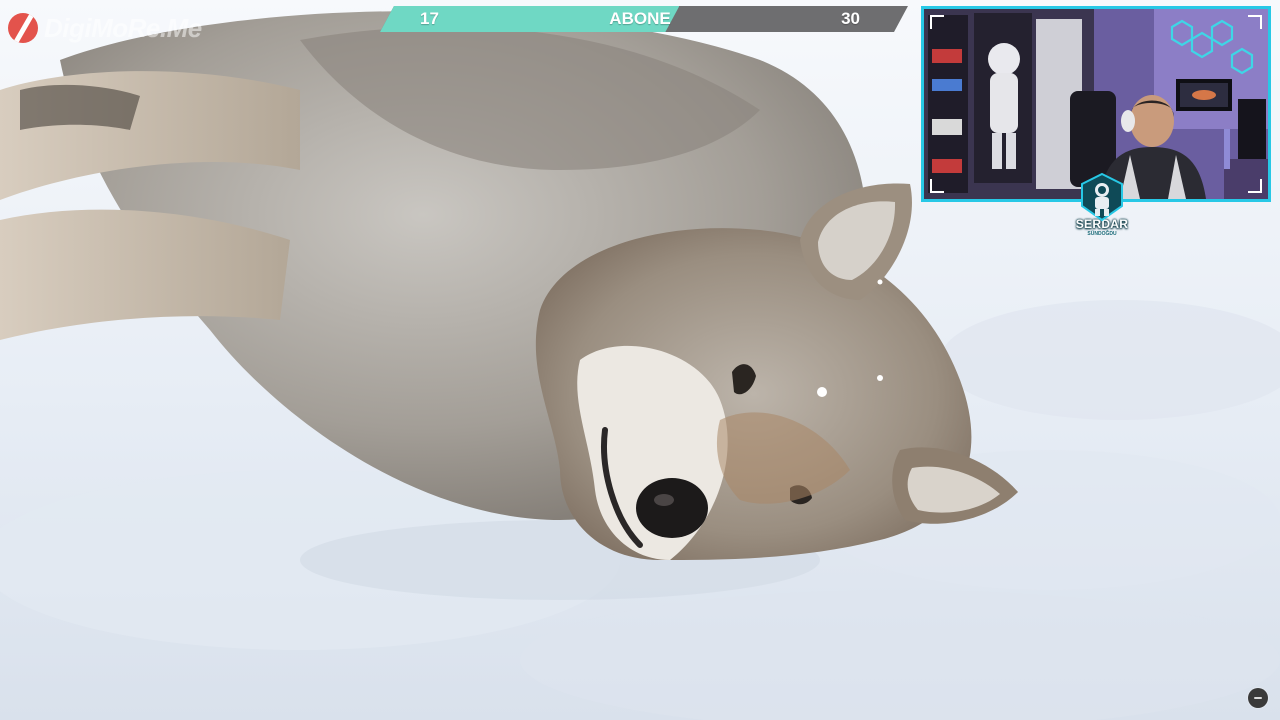 The height and width of the screenshot is (720, 1280). I want to click on frame-corner-bottom-right, so click(1255, 186).